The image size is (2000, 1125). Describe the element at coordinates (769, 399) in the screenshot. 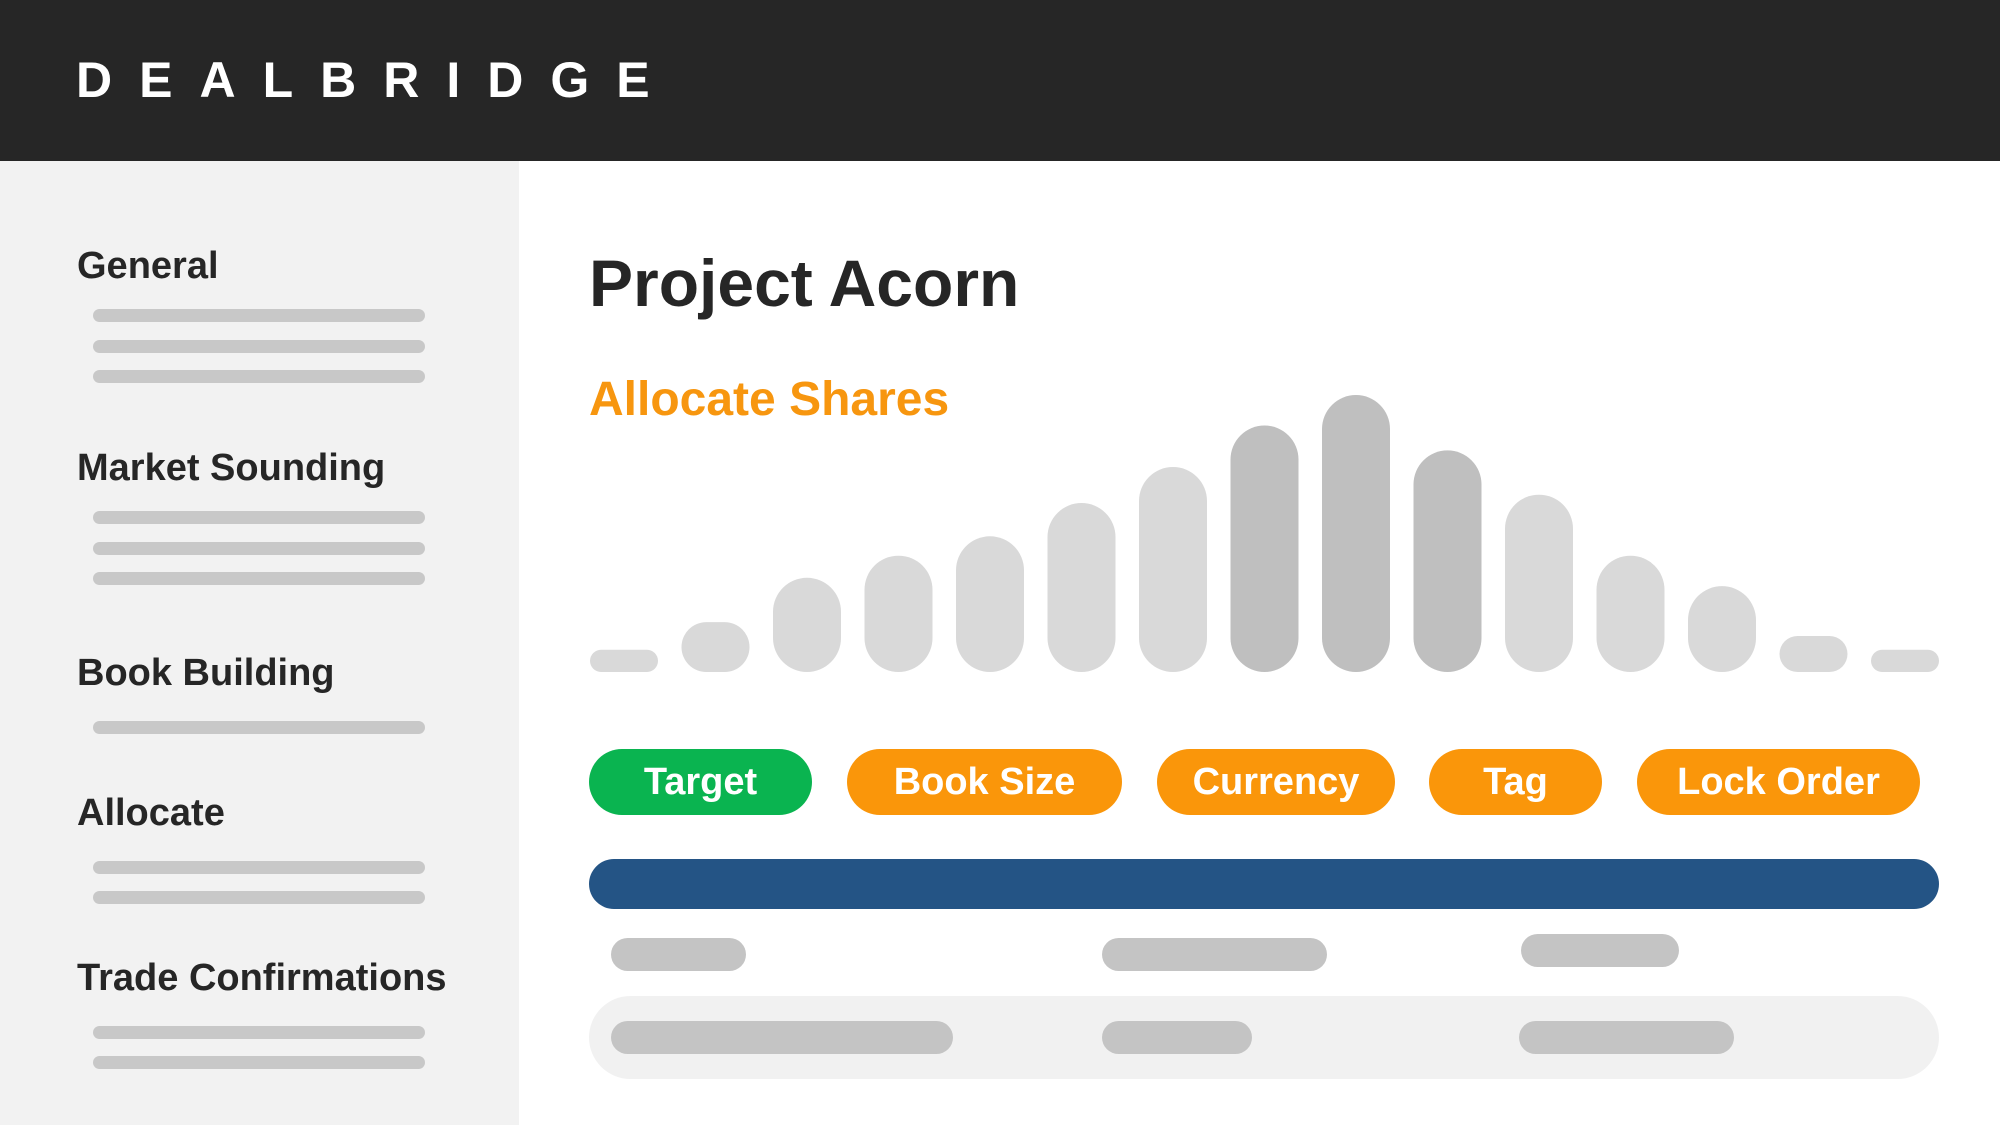

I see `section-subtitle: Allocate Shares` at that location.